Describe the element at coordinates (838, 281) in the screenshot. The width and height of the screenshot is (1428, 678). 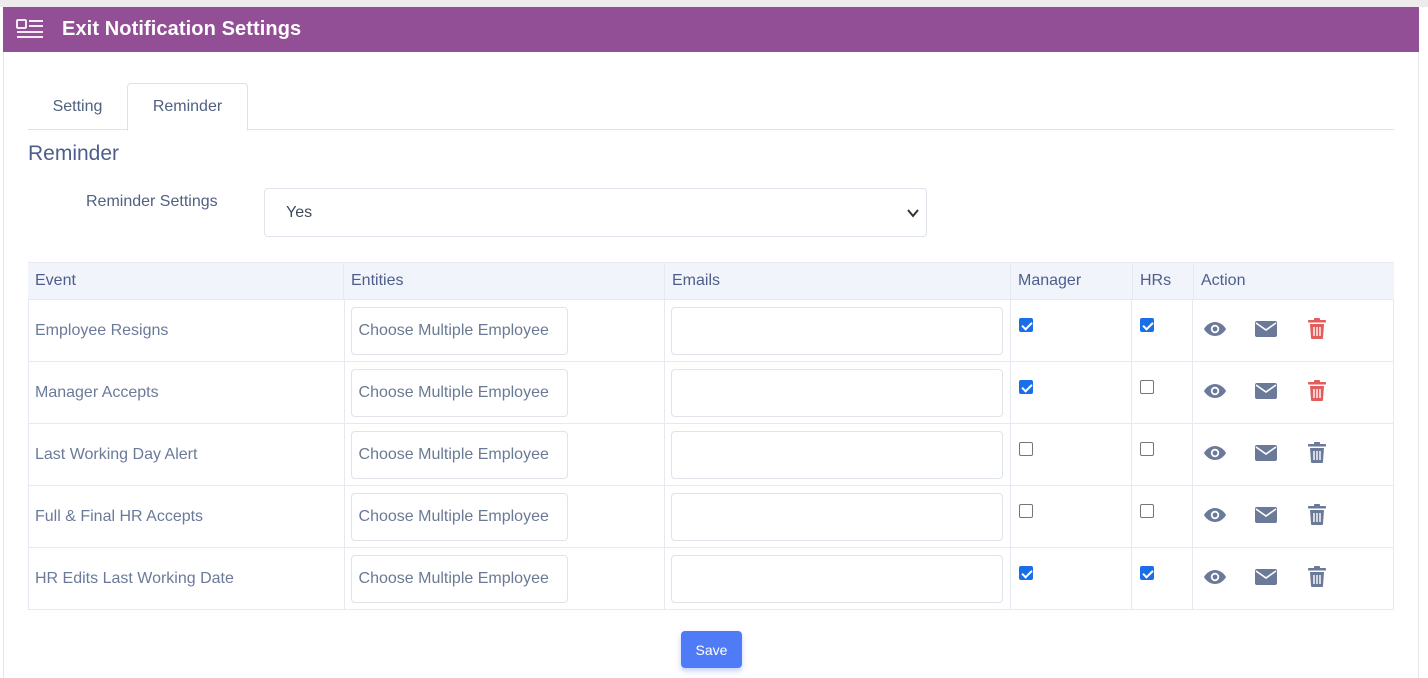
I see `header-emails: Emails` at that location.